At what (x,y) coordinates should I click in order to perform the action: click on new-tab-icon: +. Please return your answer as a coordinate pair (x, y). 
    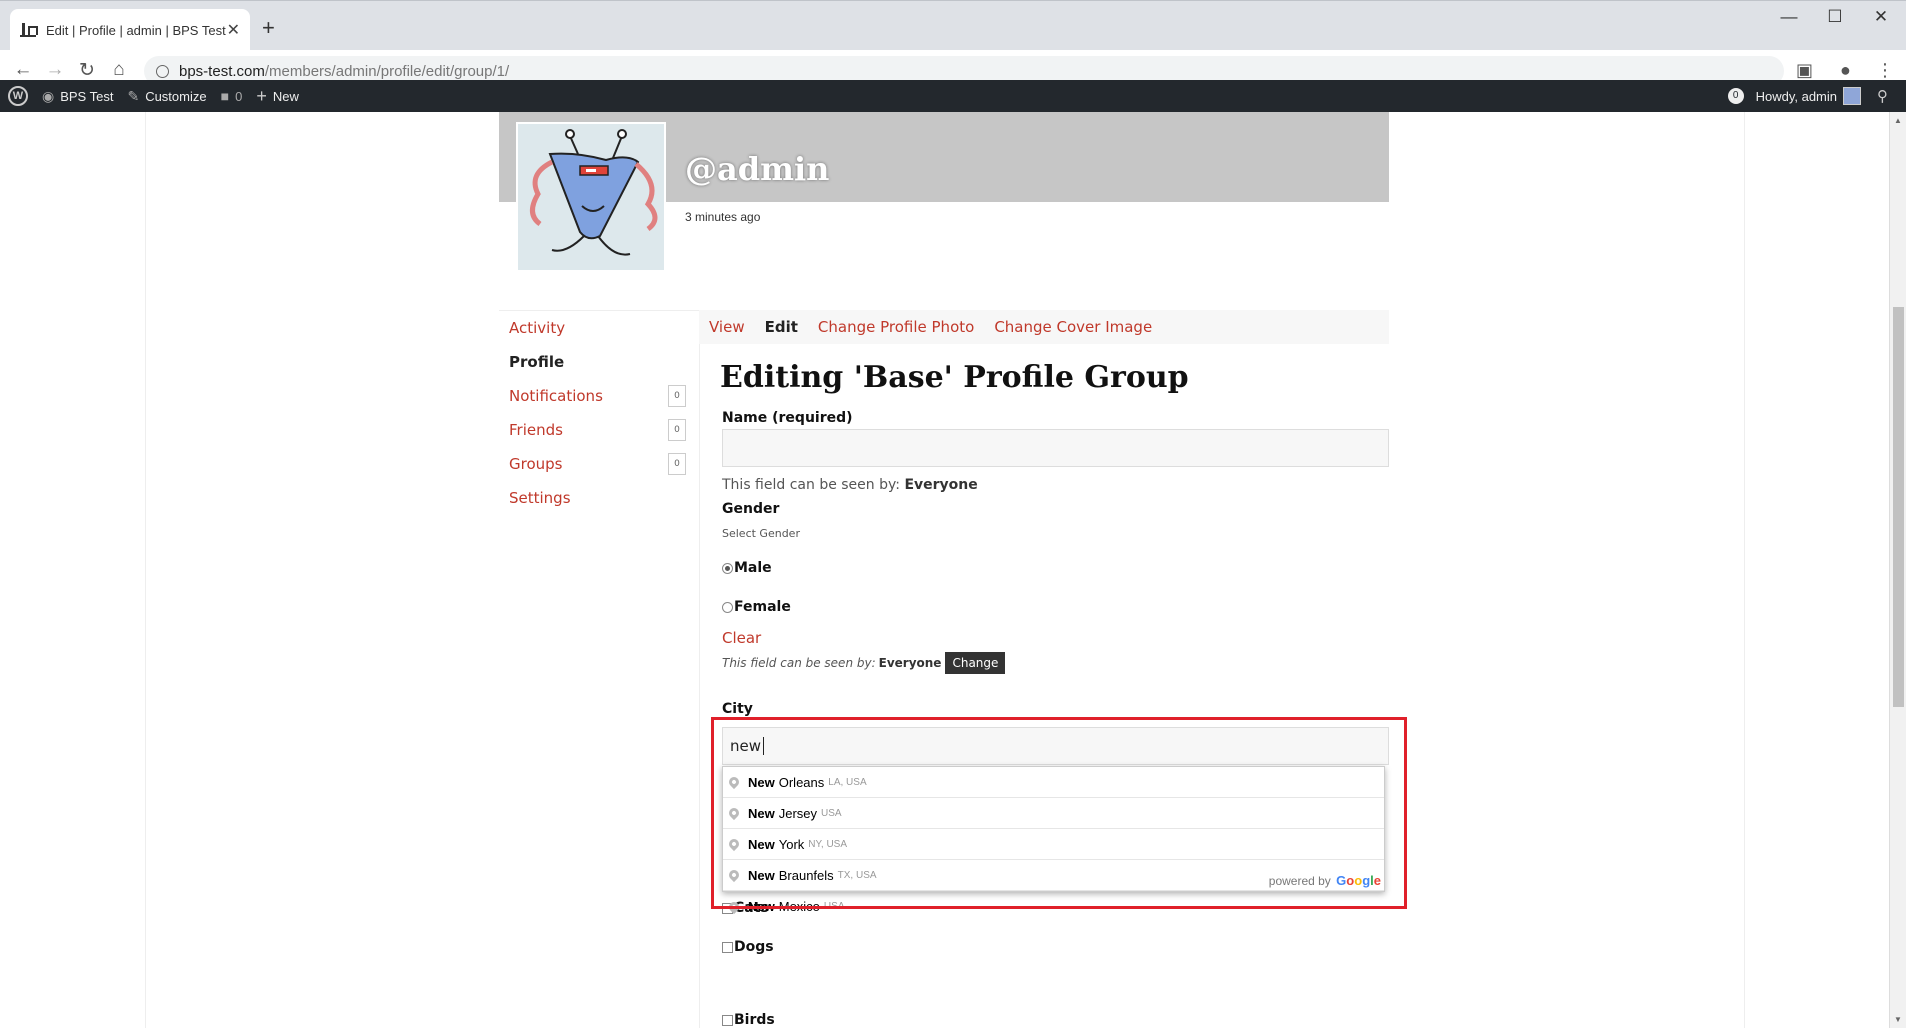
    Looking at the image, I should click on (268, 28).